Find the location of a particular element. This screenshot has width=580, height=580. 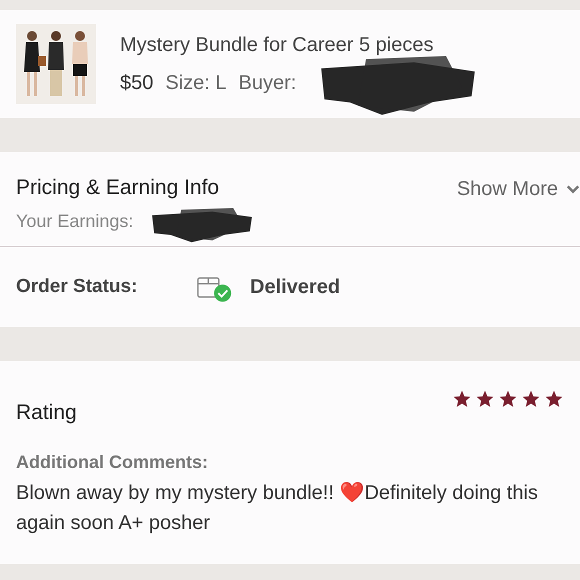

item-size: Size: L is located at coordinates (196, 83).